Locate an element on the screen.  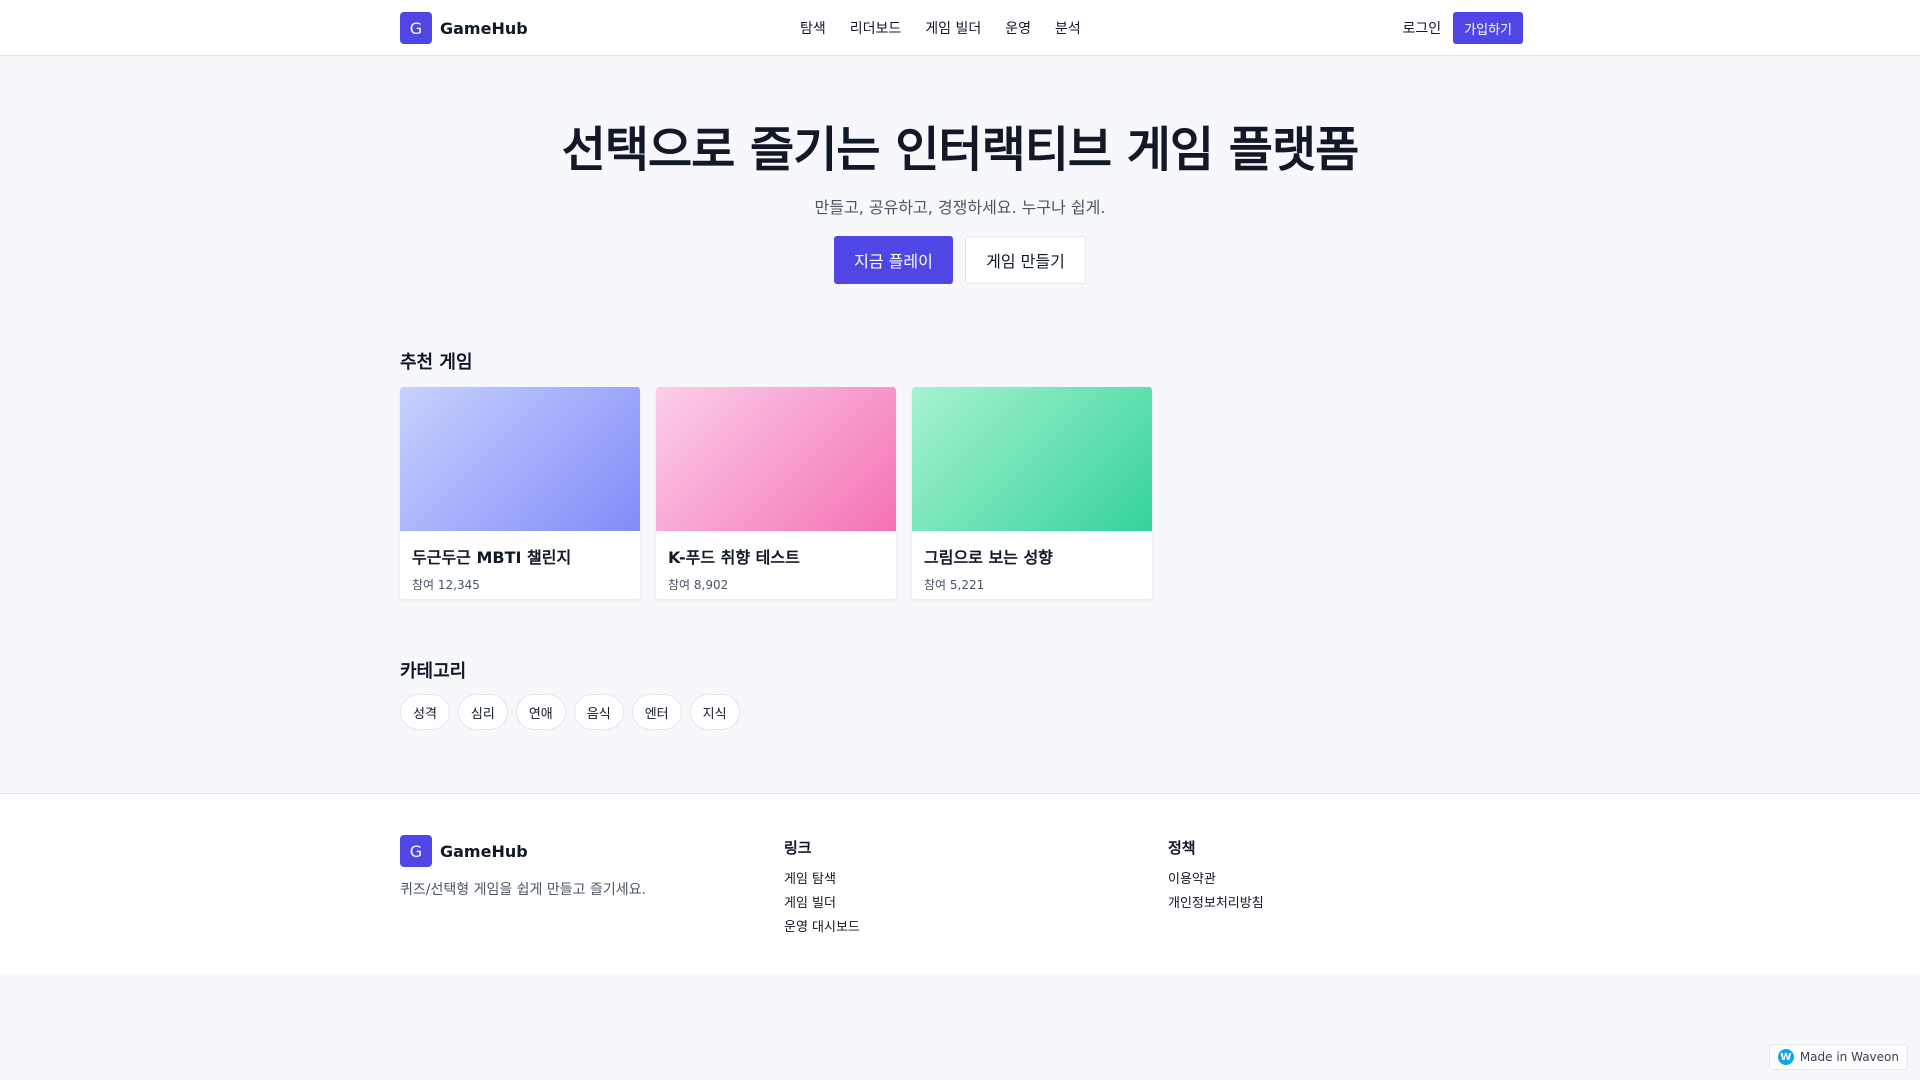
game-card: 그림으로 보는 성향 참여 5,221 is located at coordinates (1032, 493).